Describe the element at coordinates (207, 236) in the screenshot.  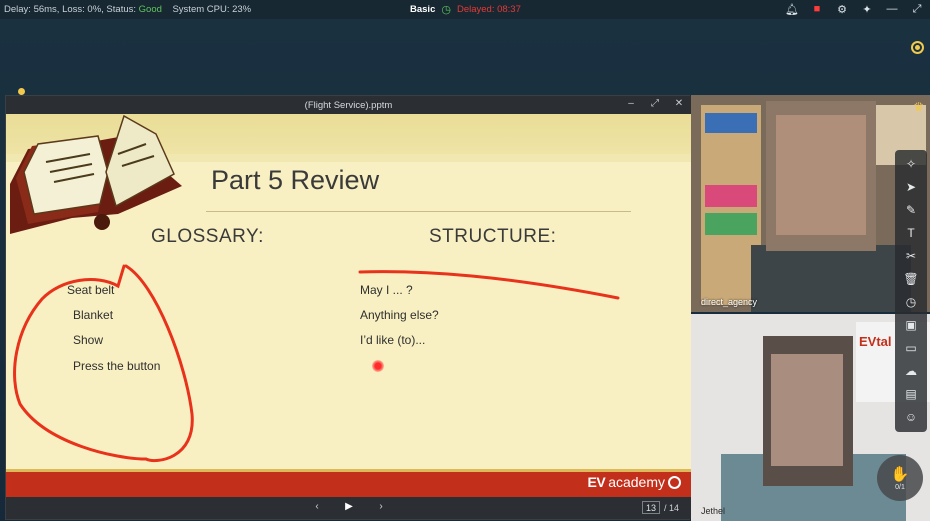
I see `glossary-heading: GLOSSARY:` at that location.